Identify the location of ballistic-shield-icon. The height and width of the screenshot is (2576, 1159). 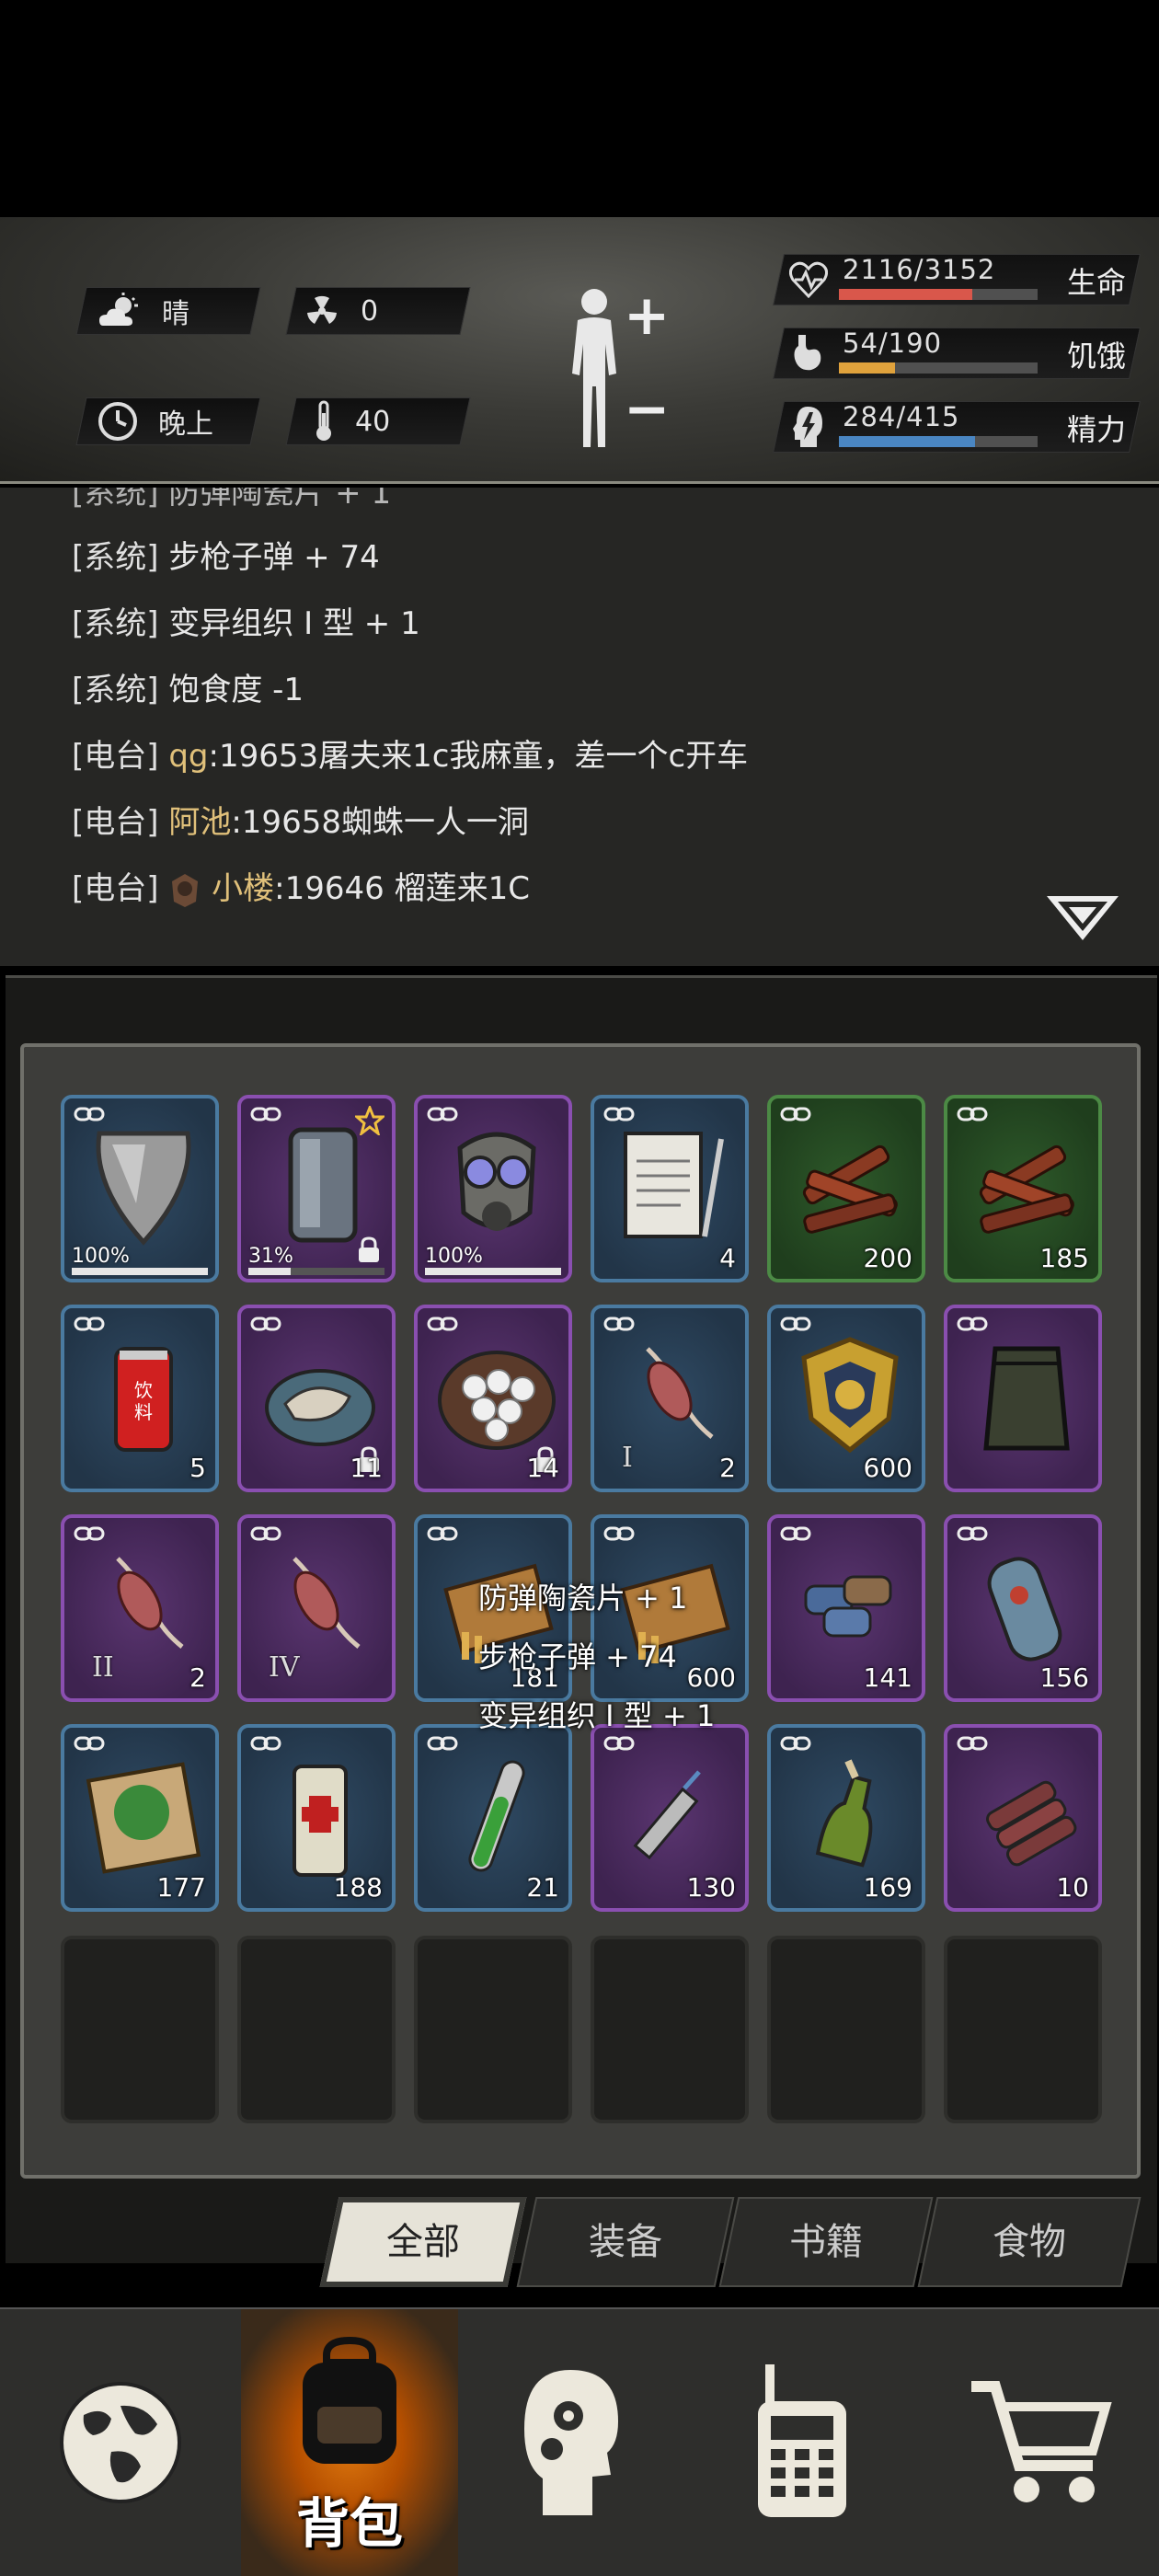
(143, 1191).